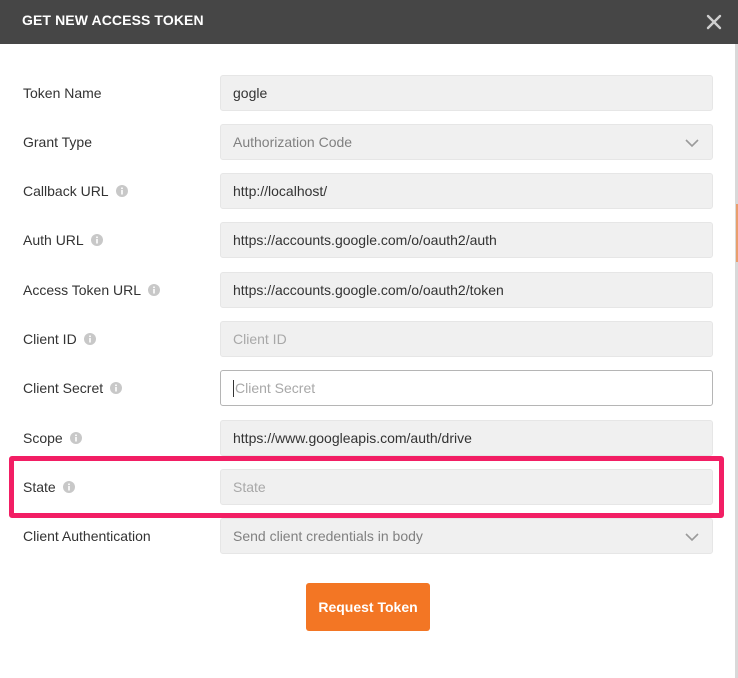  I want to click on client-id-row: Client ID Client ID, so click(369, 339).